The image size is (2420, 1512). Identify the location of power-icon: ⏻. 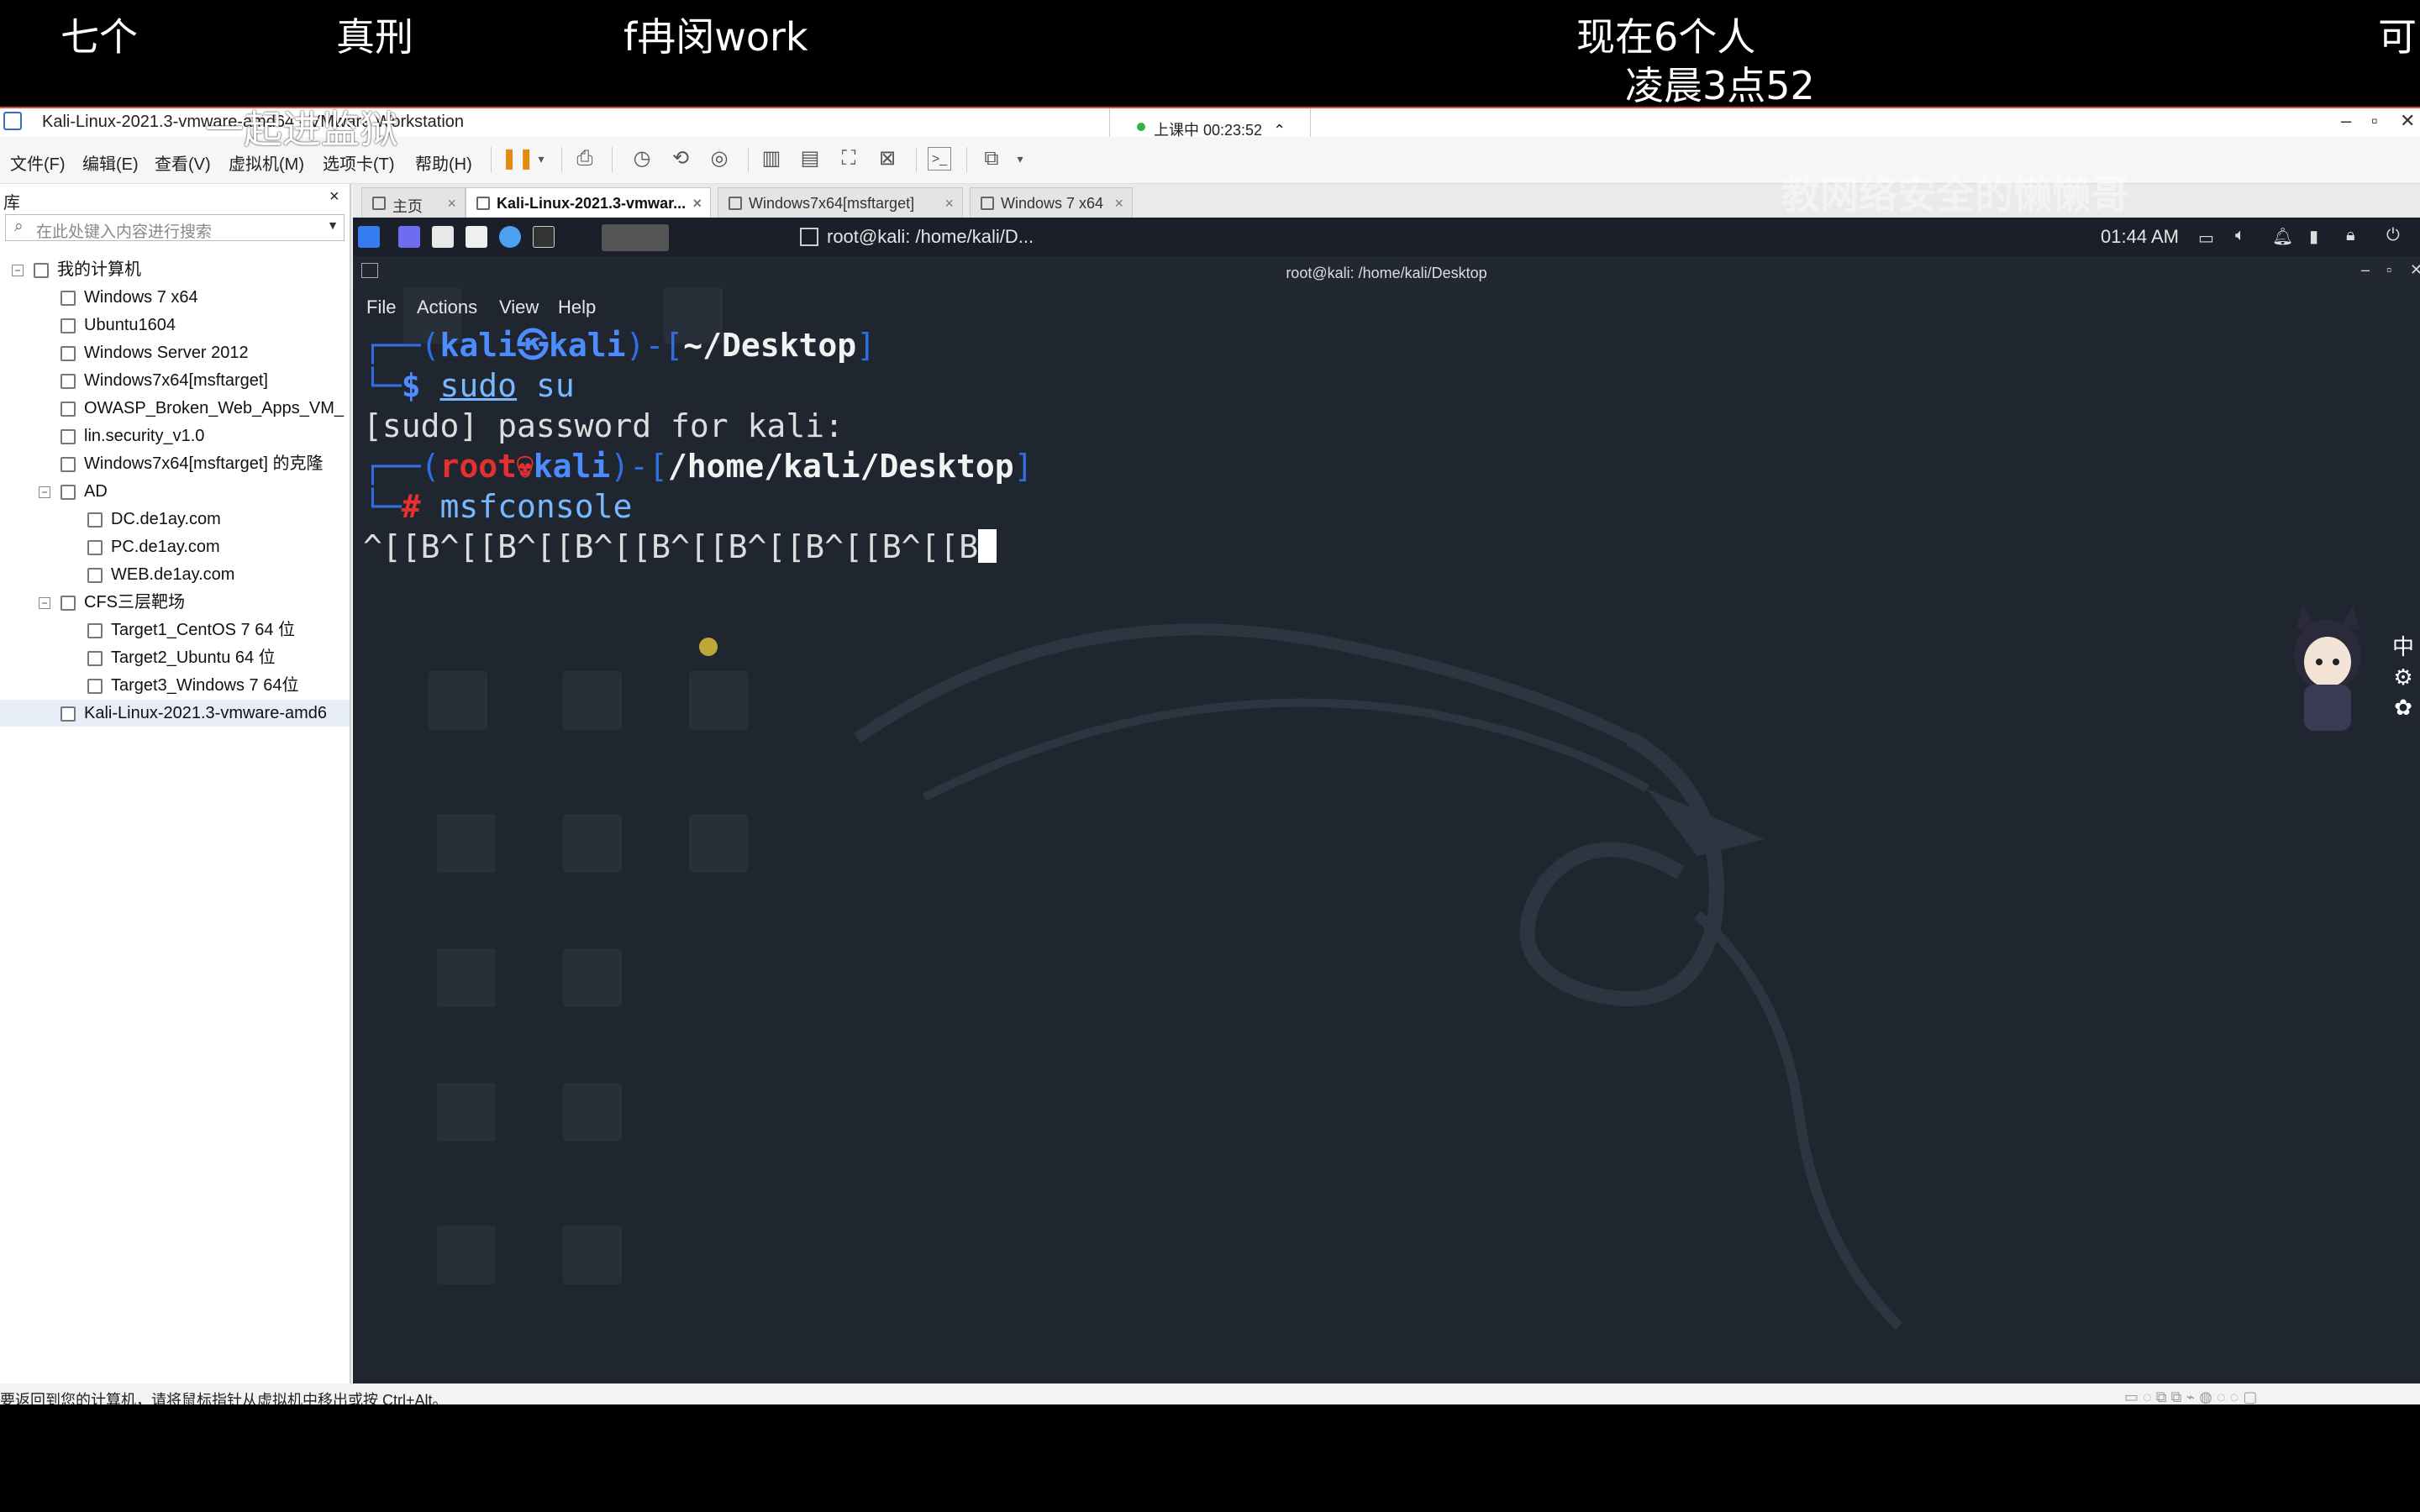
(2393, 235).